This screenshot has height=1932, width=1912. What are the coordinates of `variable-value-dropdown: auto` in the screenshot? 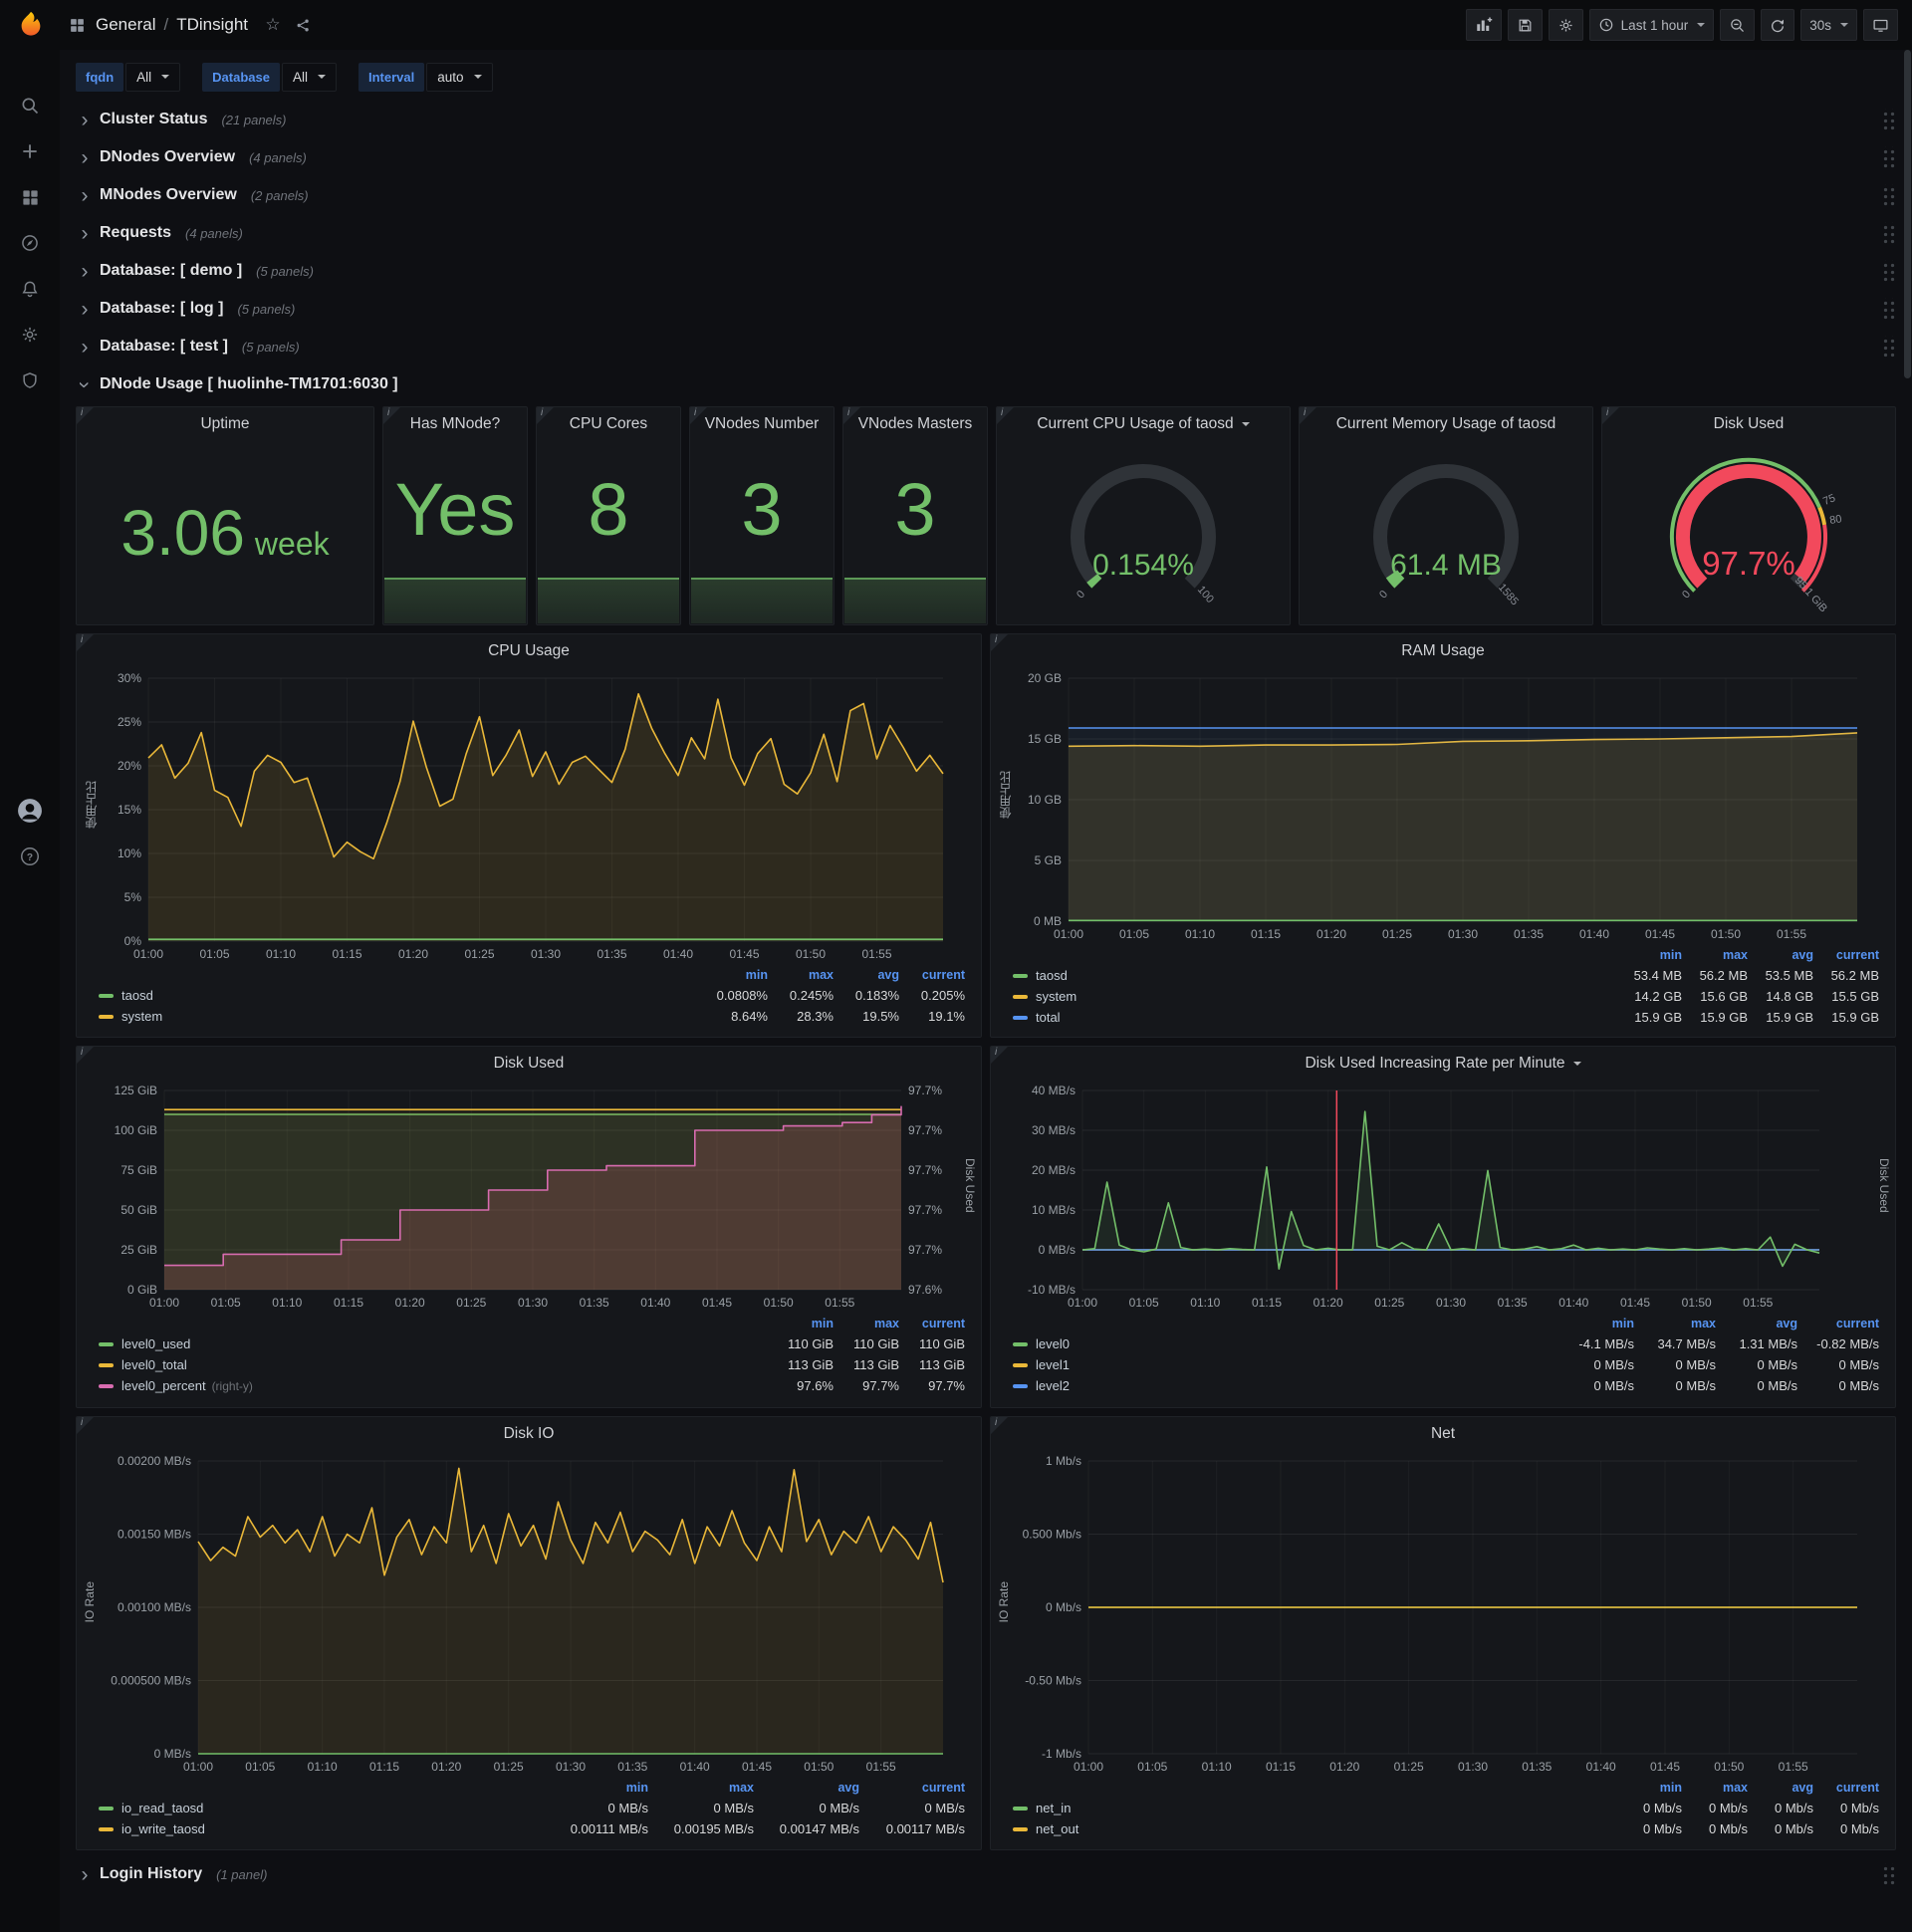 It's located at (459, 77).